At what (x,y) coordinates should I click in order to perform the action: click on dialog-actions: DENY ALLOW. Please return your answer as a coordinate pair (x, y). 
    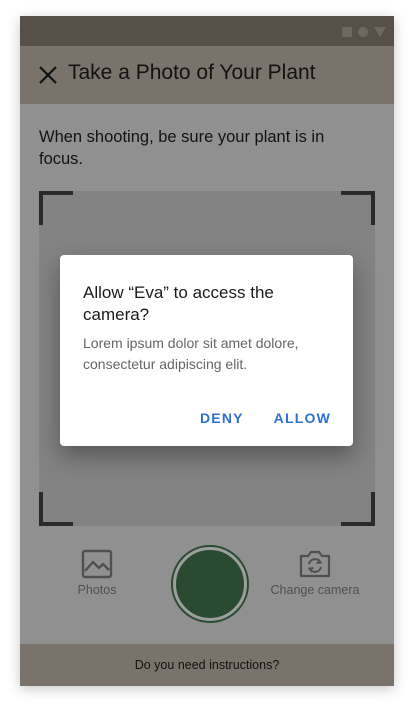
    Looking at the image, I should click on (265, 418).